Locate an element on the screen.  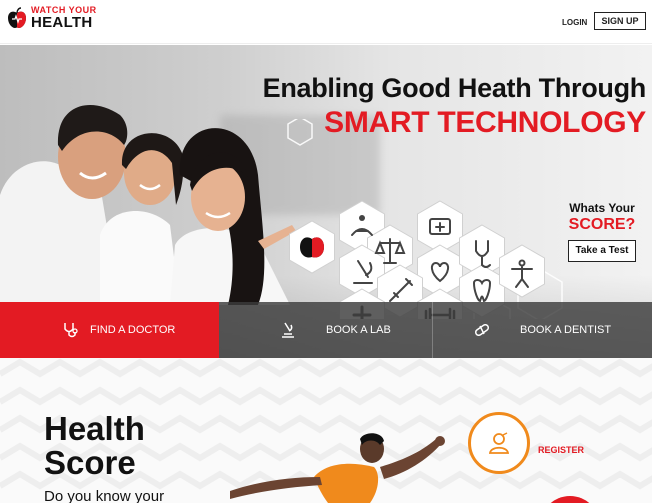
register-label: REGISTER is located at coordinates (561, 450).